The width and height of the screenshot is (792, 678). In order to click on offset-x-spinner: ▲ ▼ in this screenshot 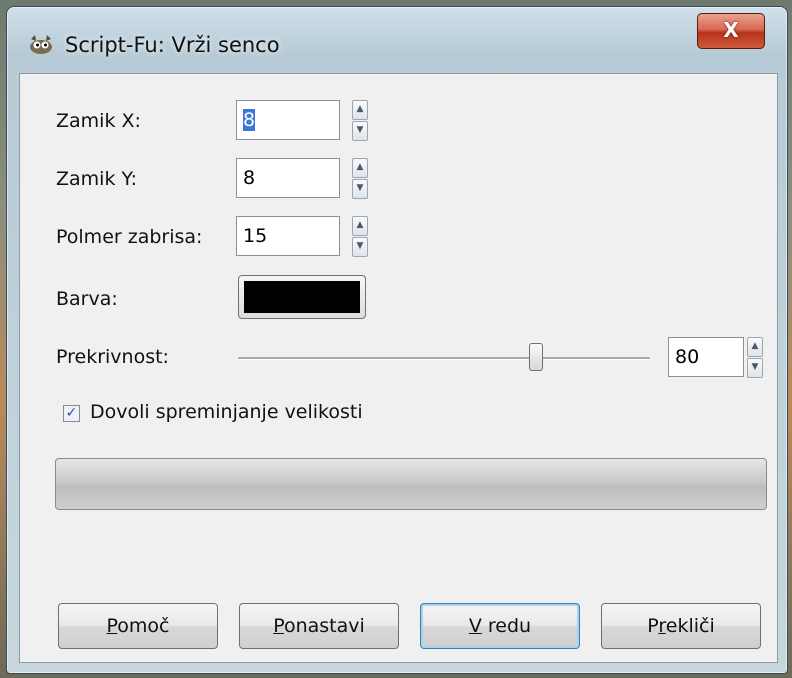, I will do `click(360, 120)`.